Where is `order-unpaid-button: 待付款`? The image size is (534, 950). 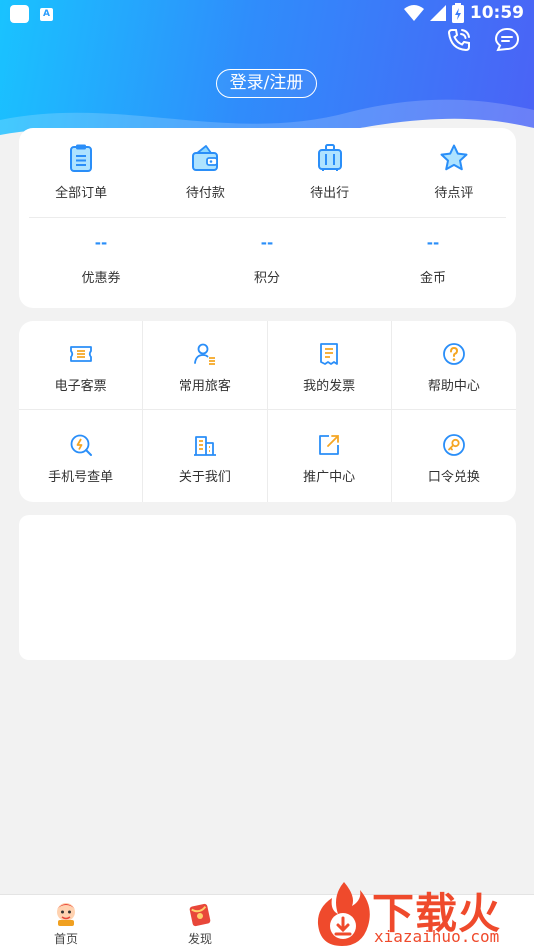 order-unpaid-button: 待付款 is located at coordinates (205, 178).